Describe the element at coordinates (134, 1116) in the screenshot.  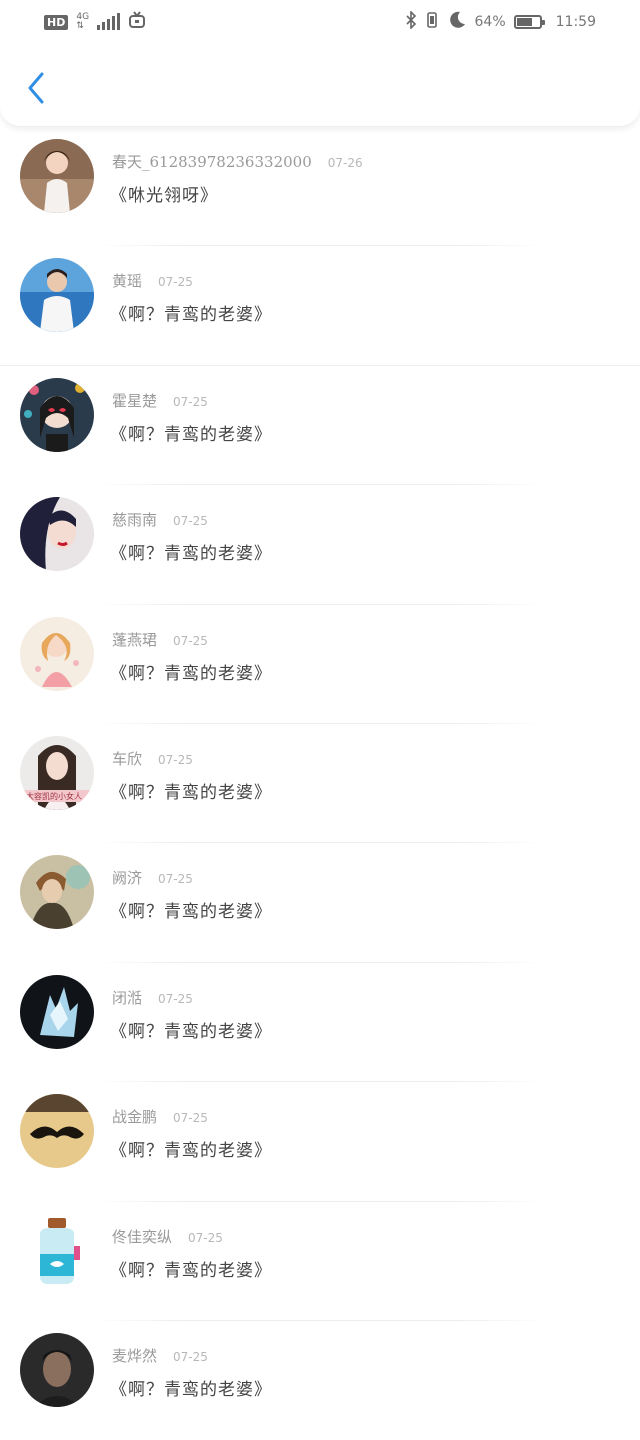
I see `username: 战金鹏` at that location.